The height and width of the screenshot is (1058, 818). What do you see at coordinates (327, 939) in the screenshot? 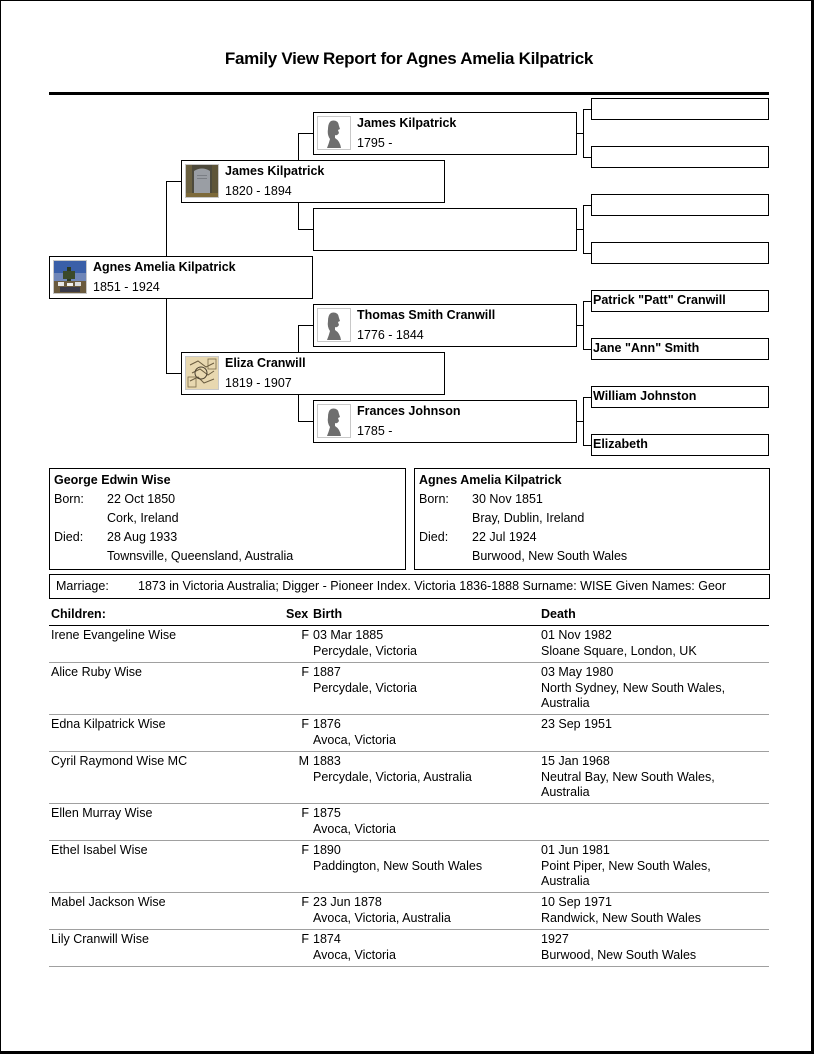
I see `birth-date: 1874` at bounding box center [327, 939].